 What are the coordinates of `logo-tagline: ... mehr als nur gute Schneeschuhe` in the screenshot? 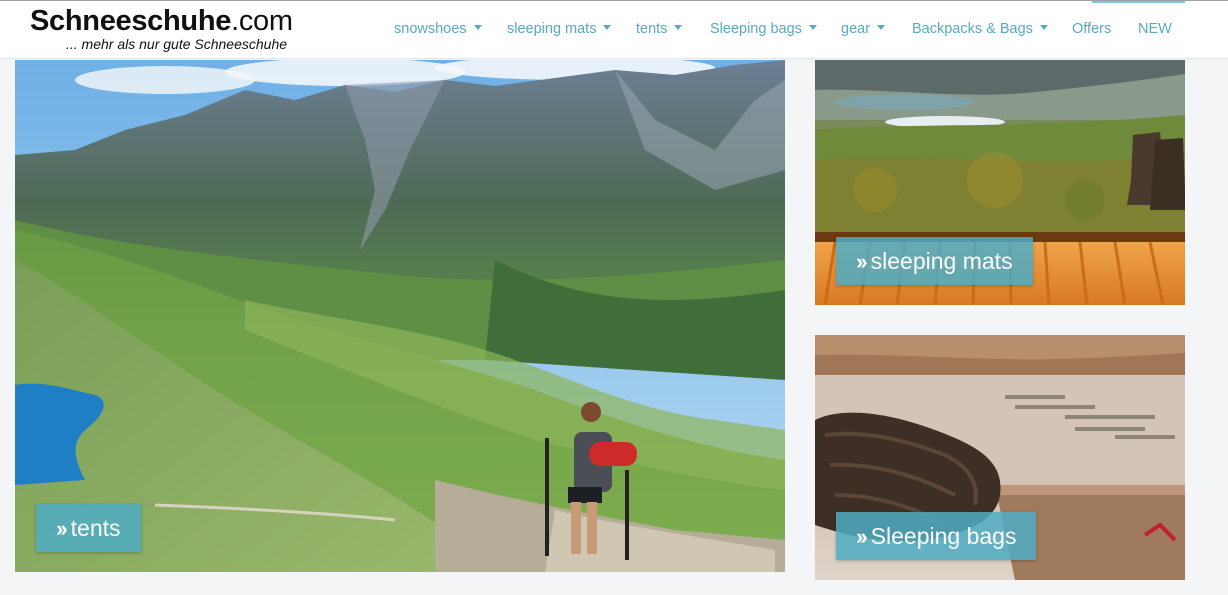 It's located at (177, 44).